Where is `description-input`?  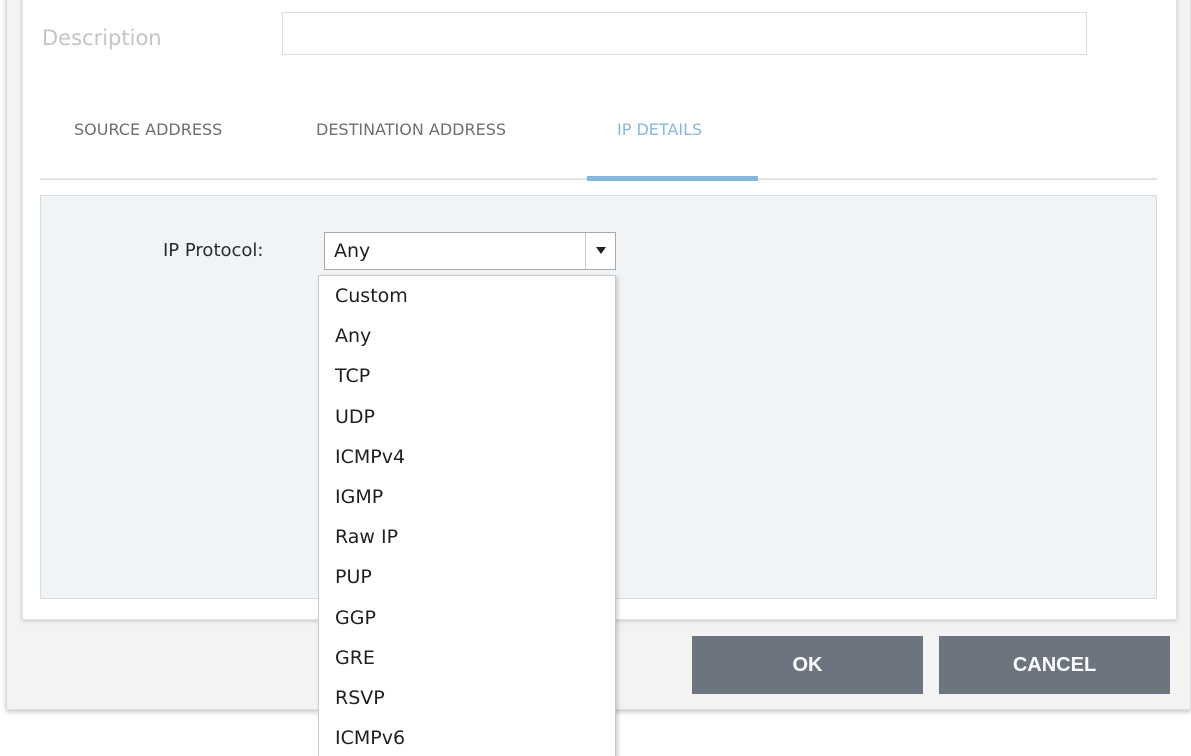
description-input is located at coordinates (684, 33).